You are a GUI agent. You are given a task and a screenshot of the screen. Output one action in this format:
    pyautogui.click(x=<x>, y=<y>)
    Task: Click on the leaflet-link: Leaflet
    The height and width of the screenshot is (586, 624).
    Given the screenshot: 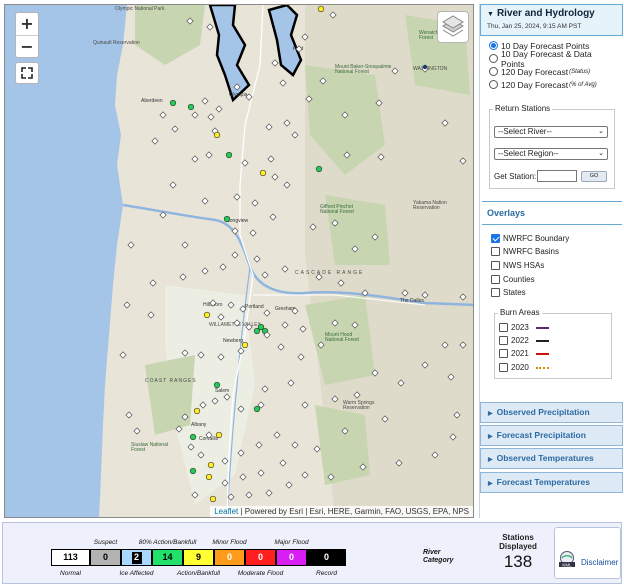 What is the action you would take?
    pyautogui.click(x=226, y=511)
    